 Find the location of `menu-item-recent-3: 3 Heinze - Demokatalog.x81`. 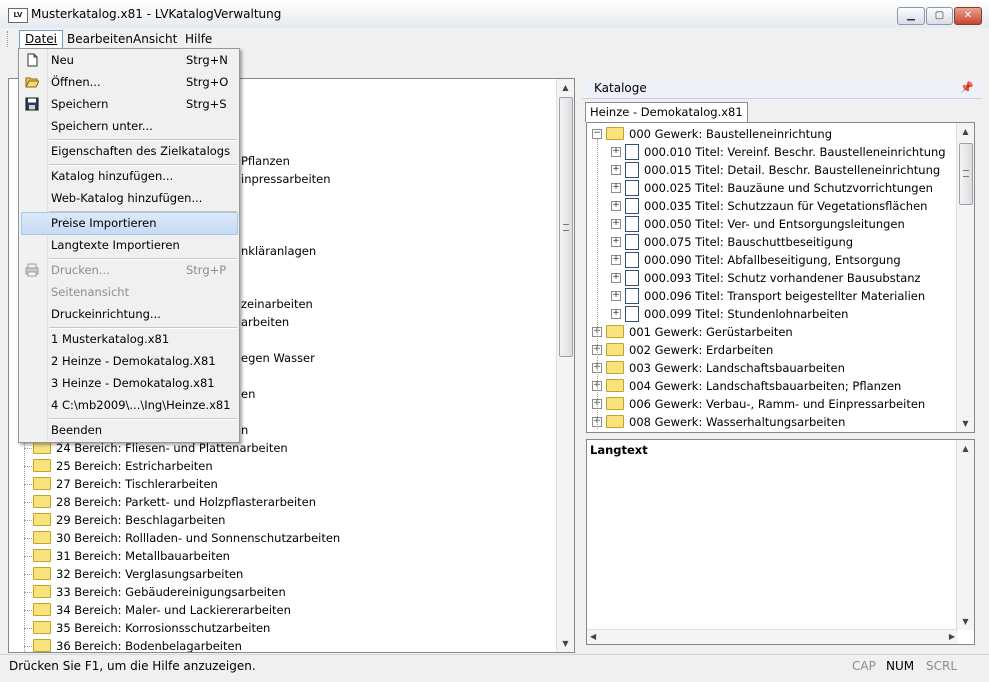

menu-item-recent-3: 3 Heinze - Demokatalog.x81 is located at coordinates (129, 383).